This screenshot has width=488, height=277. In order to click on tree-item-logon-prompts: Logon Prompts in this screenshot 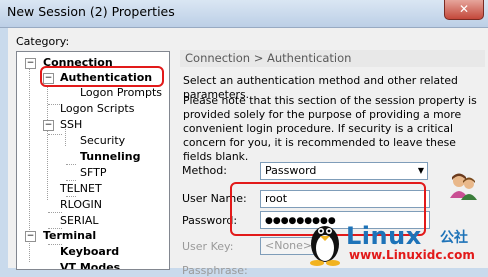, I will do `click(121, 93)`.